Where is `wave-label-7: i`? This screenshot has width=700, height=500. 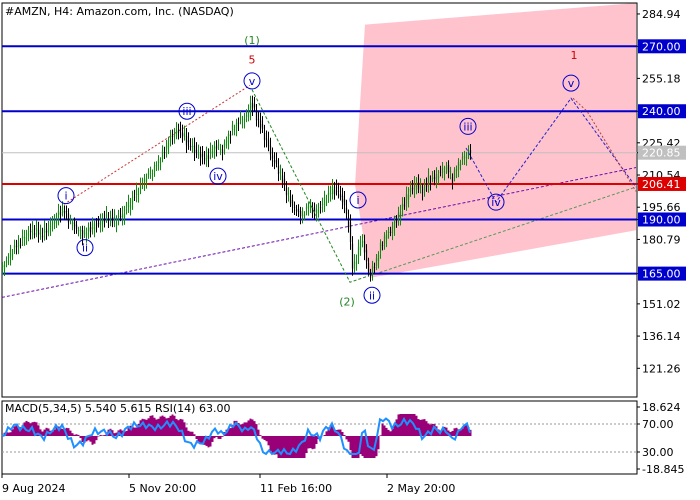 wave-label-7: i is located at coordinates (357, 200).